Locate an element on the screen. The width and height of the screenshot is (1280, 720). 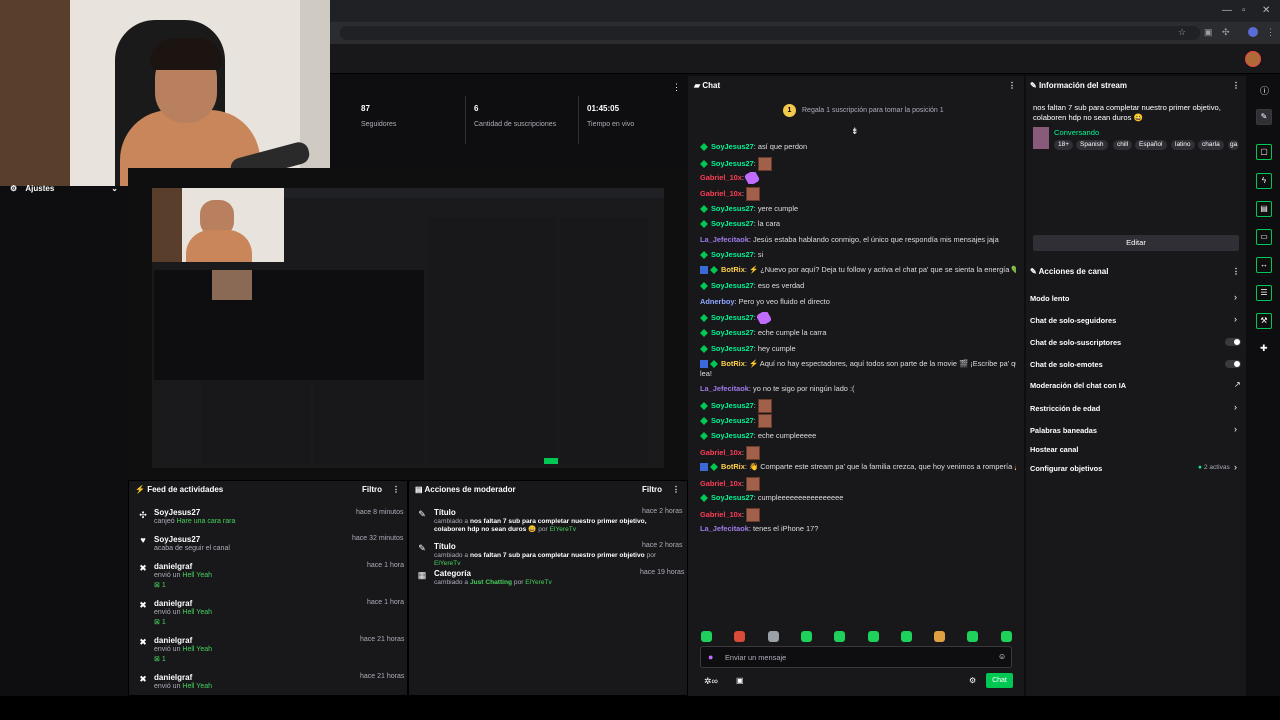
tag-chip: Español is located at coordinates (1151, 145).